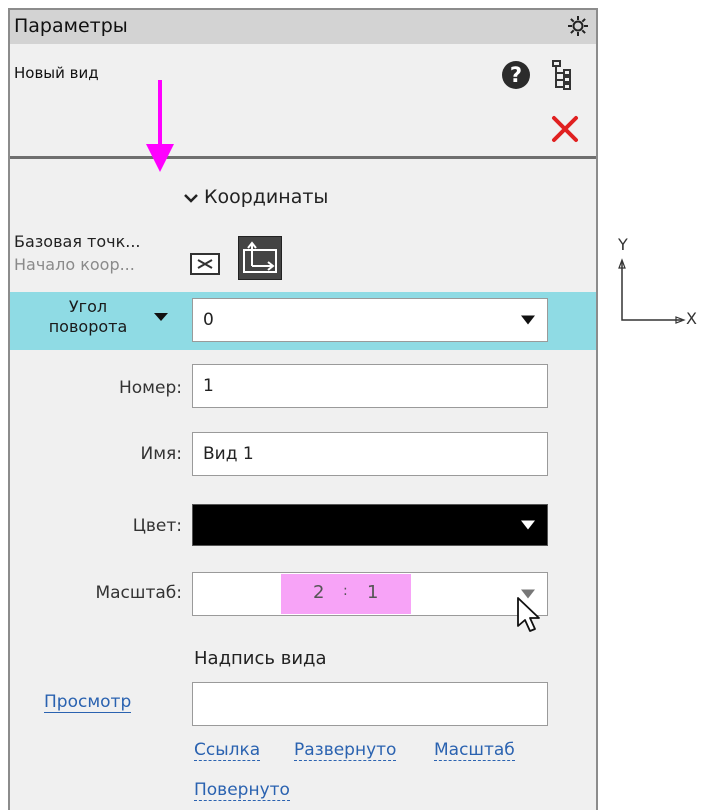  I want to click on number-label: Номер:, so click(150, 388).